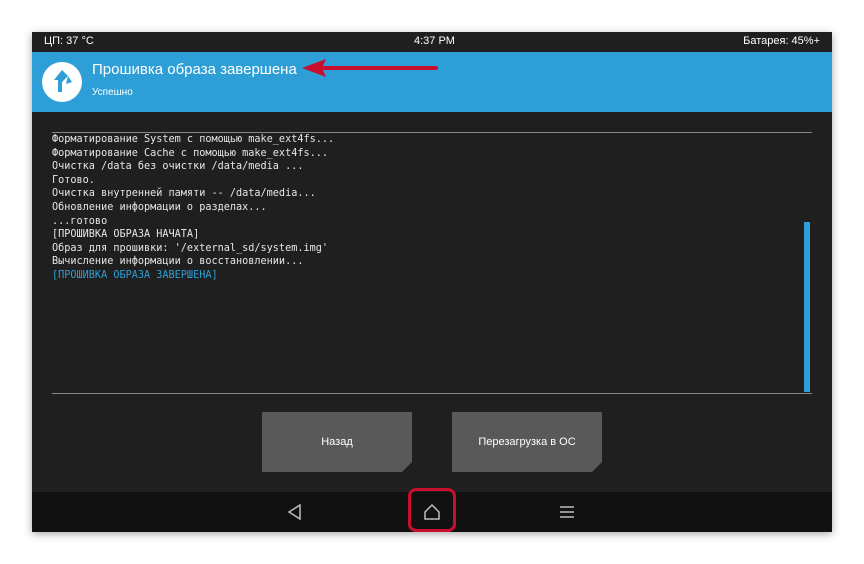 The height and width of the screenshot is (564, 864). Describe the element at coordinates (527, 442) in the screenshot. I see `reboot-system-button: Перезагрузка в ОС` at that location.